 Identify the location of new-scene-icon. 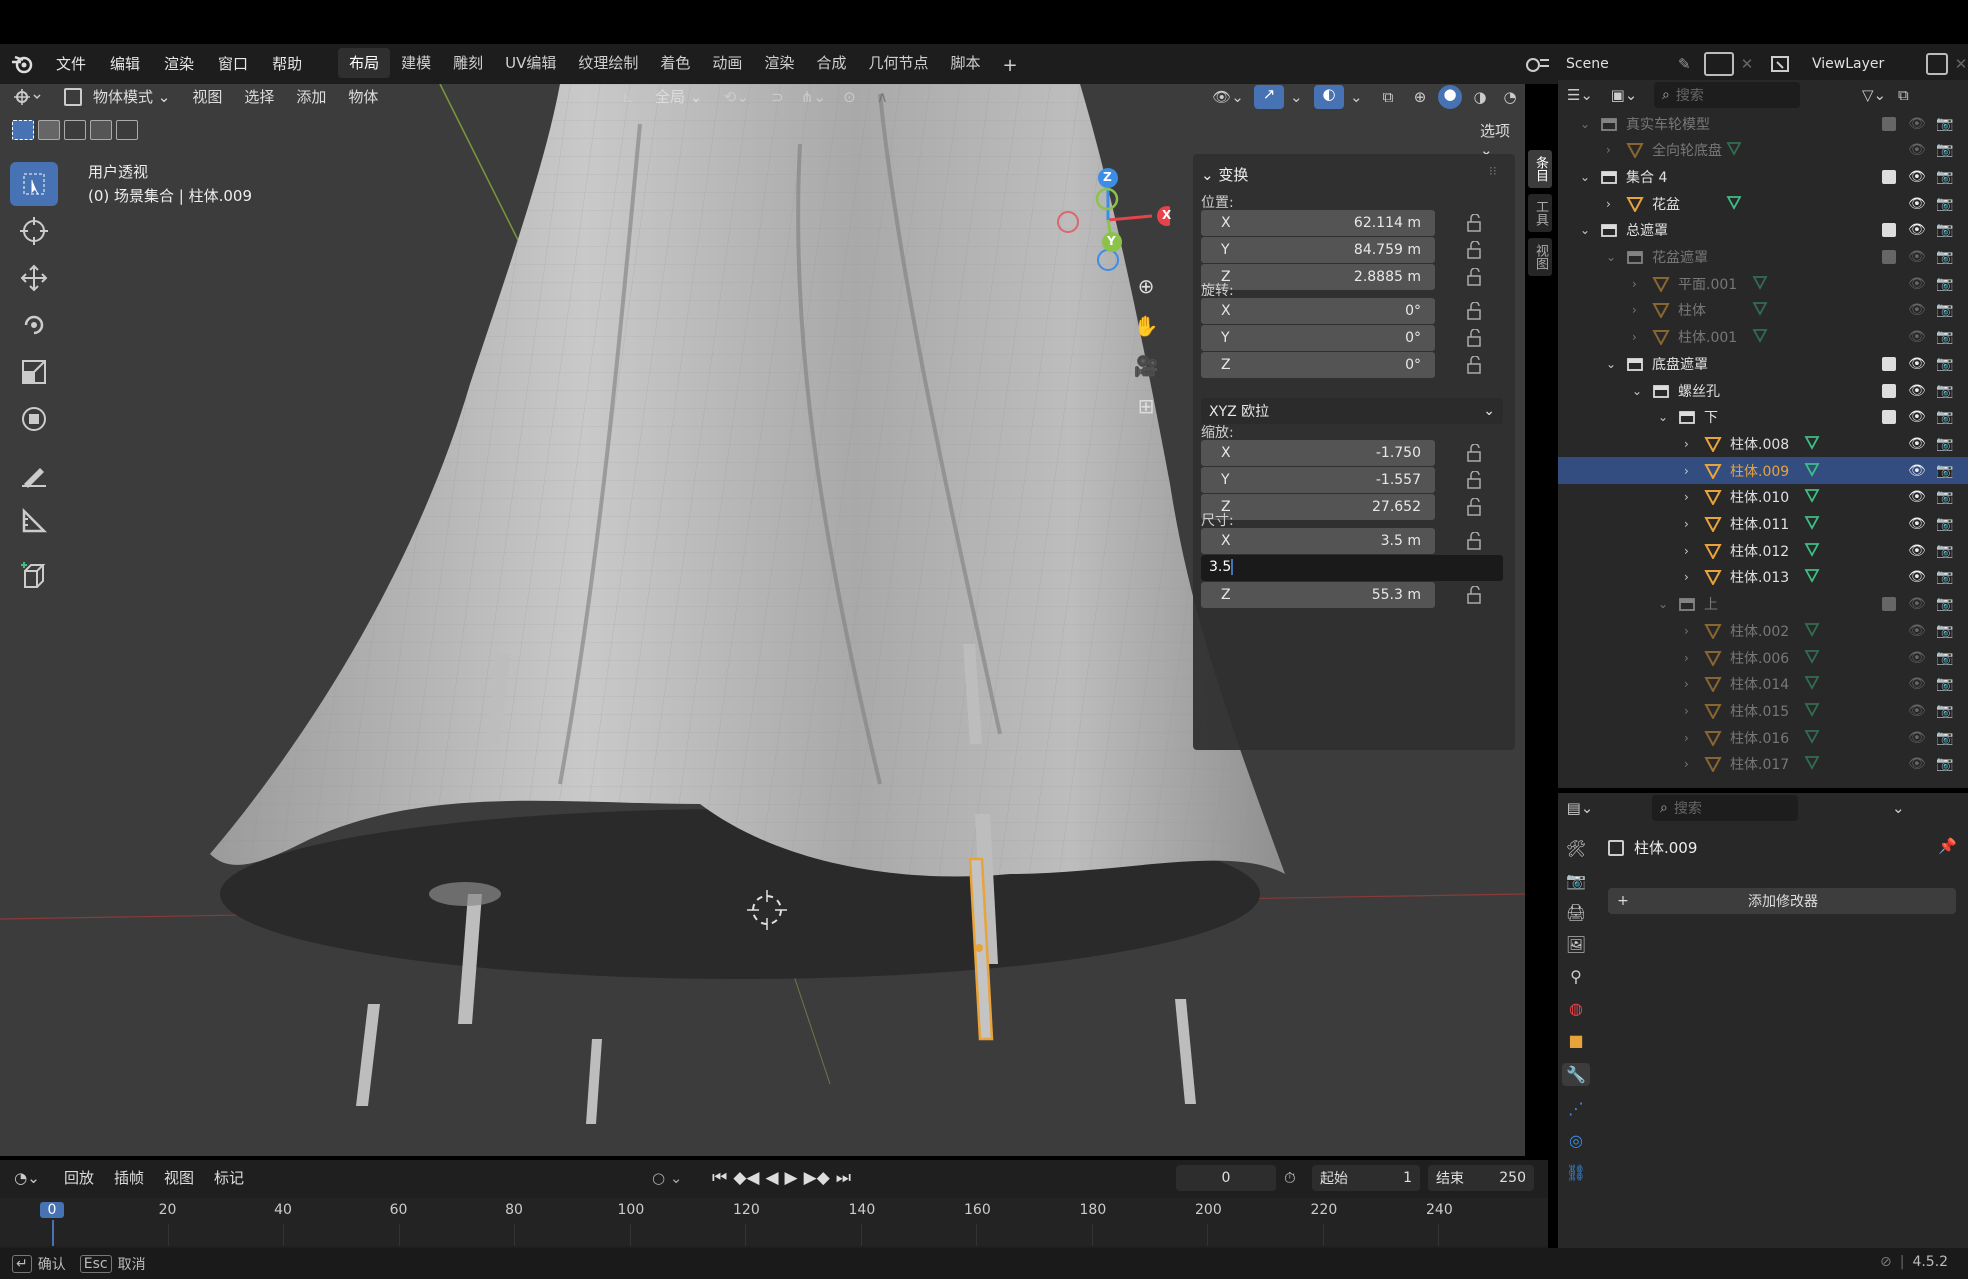
(1719, 64).